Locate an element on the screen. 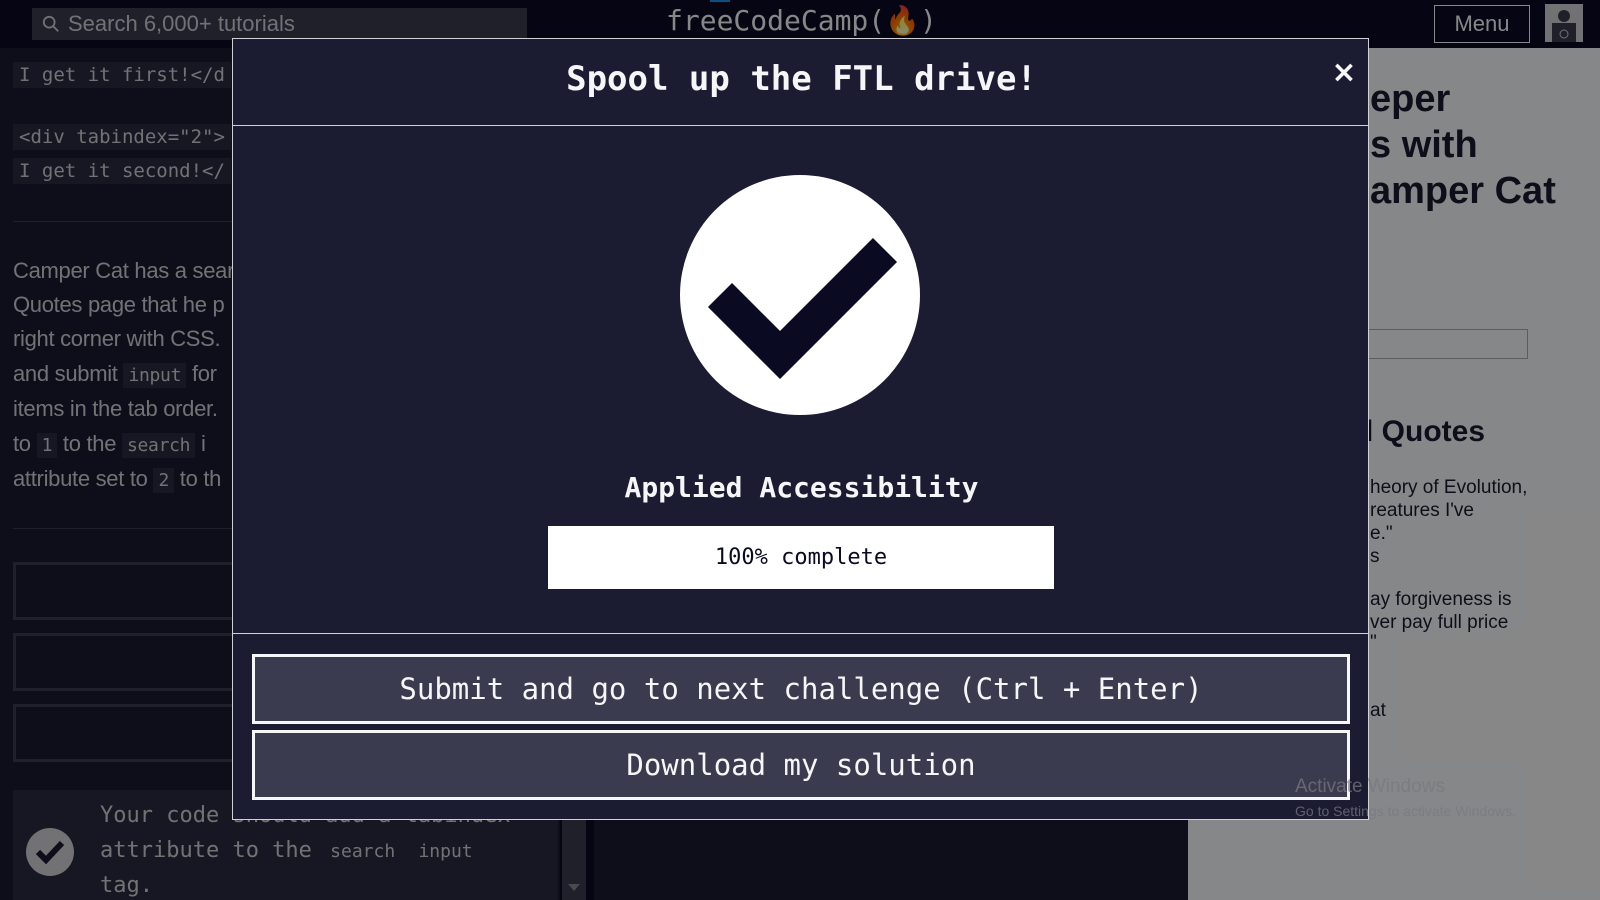  download-solution-button: Download my solution is located at coordinates (801, 765).